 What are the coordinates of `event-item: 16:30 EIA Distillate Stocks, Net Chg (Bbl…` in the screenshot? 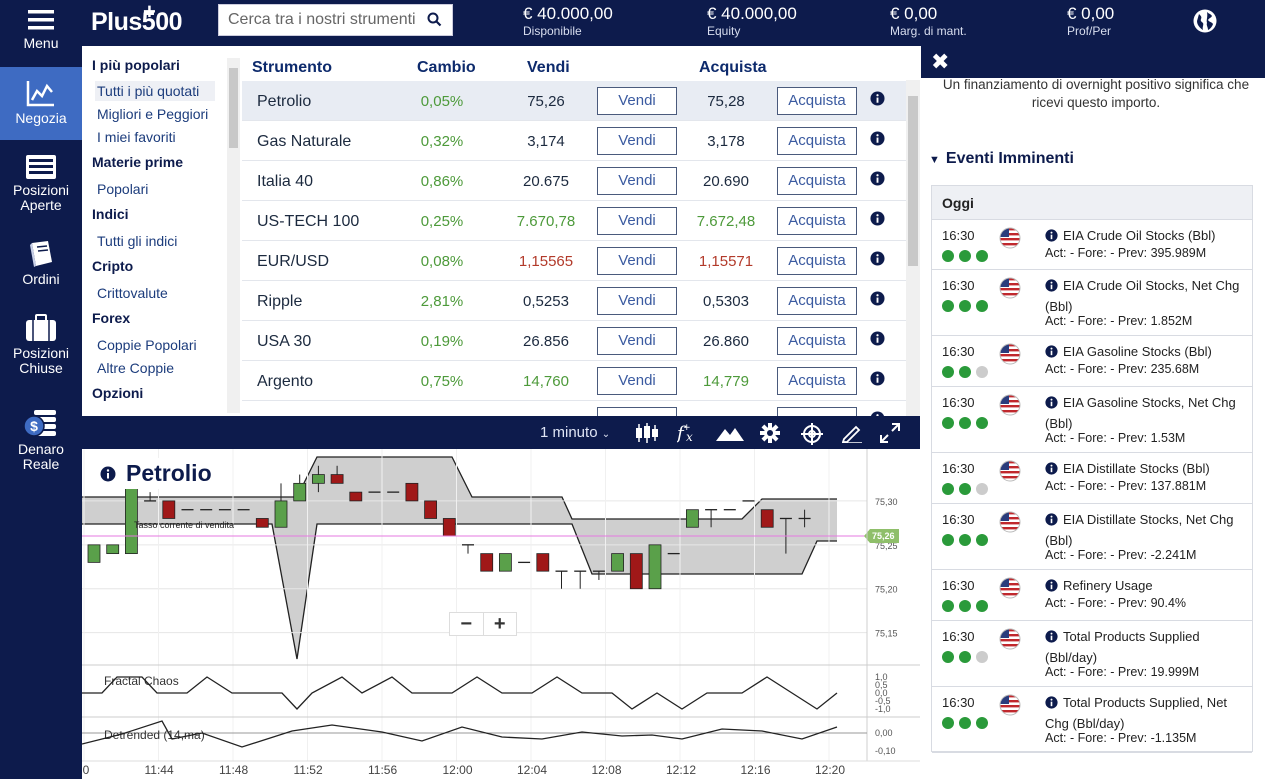 It's located at (1092, 537).